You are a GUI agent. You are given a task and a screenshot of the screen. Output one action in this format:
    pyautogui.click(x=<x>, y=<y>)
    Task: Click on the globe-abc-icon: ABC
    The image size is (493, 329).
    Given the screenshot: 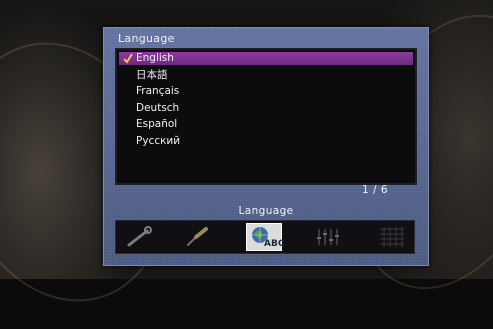 What is the action you would take?
    pyautogui.click(x=265, y=237)
    